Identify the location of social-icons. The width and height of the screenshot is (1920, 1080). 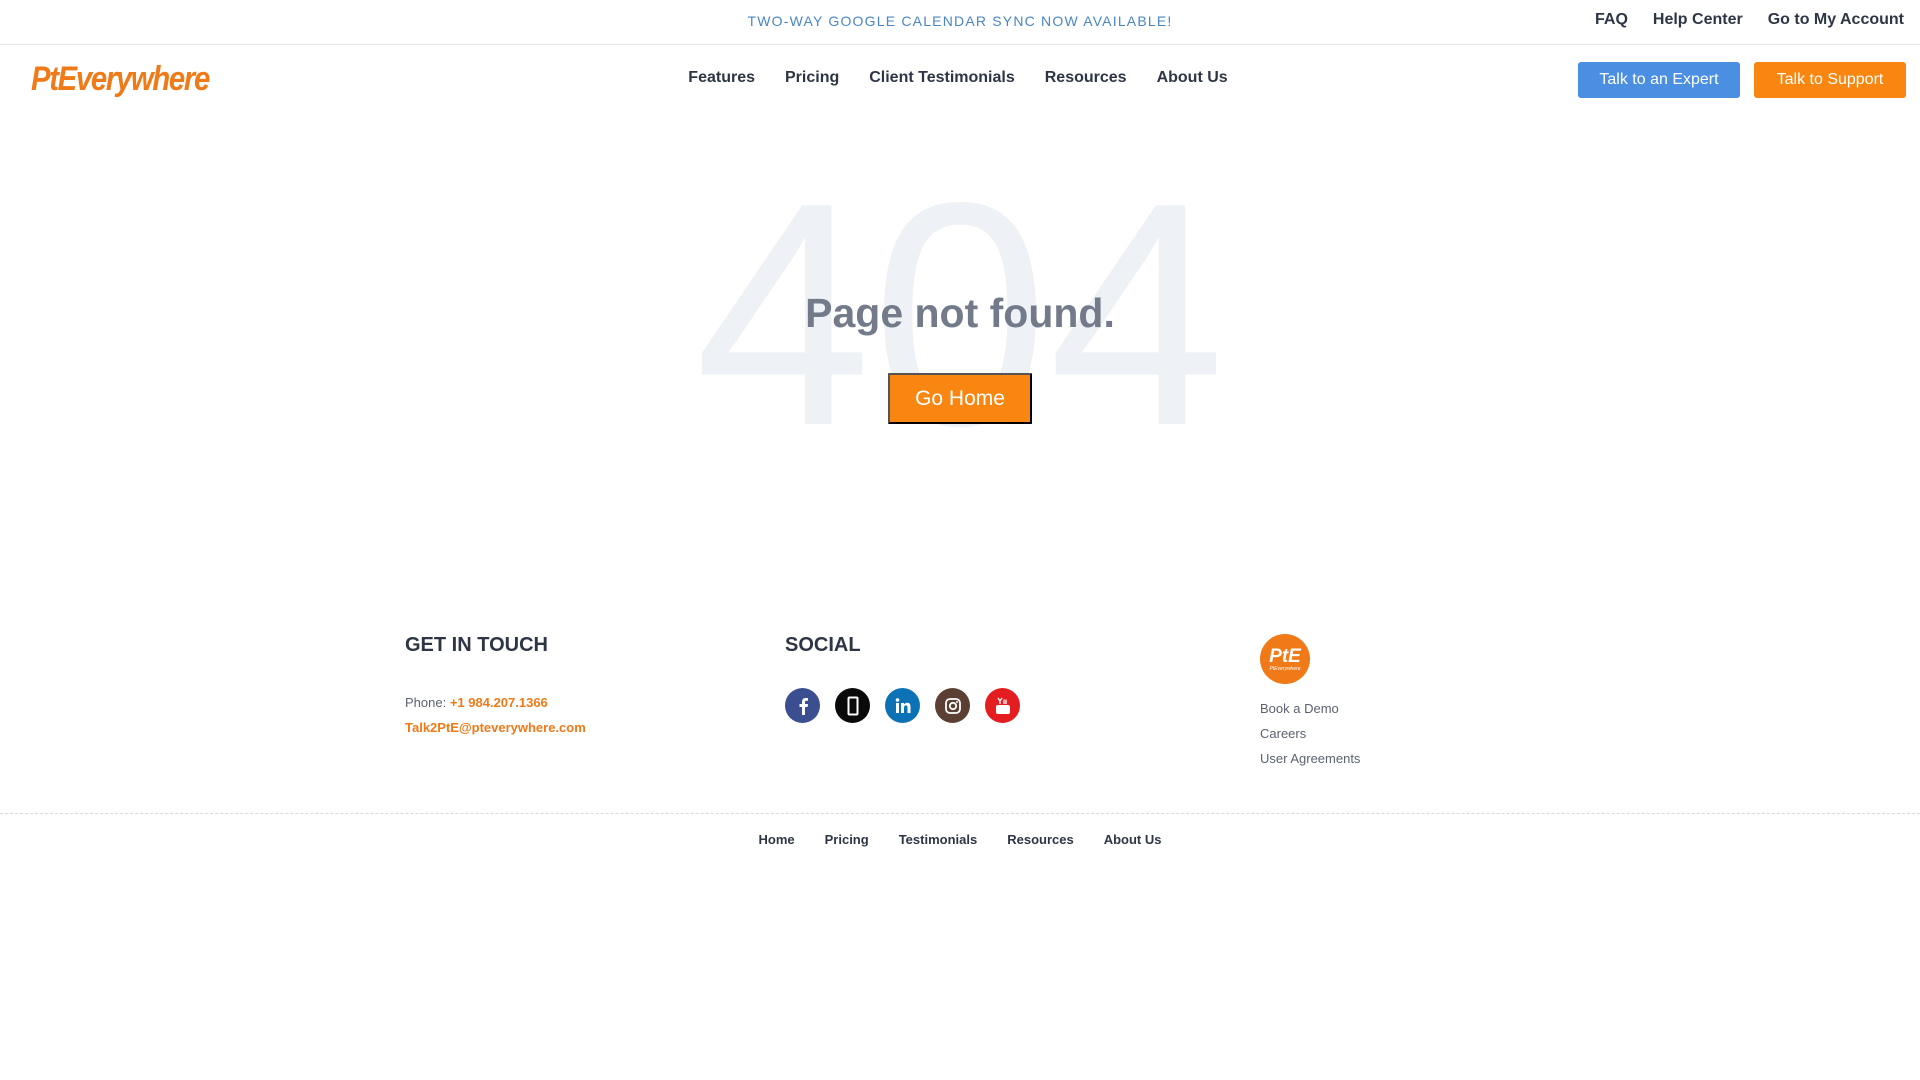
(902, 705).